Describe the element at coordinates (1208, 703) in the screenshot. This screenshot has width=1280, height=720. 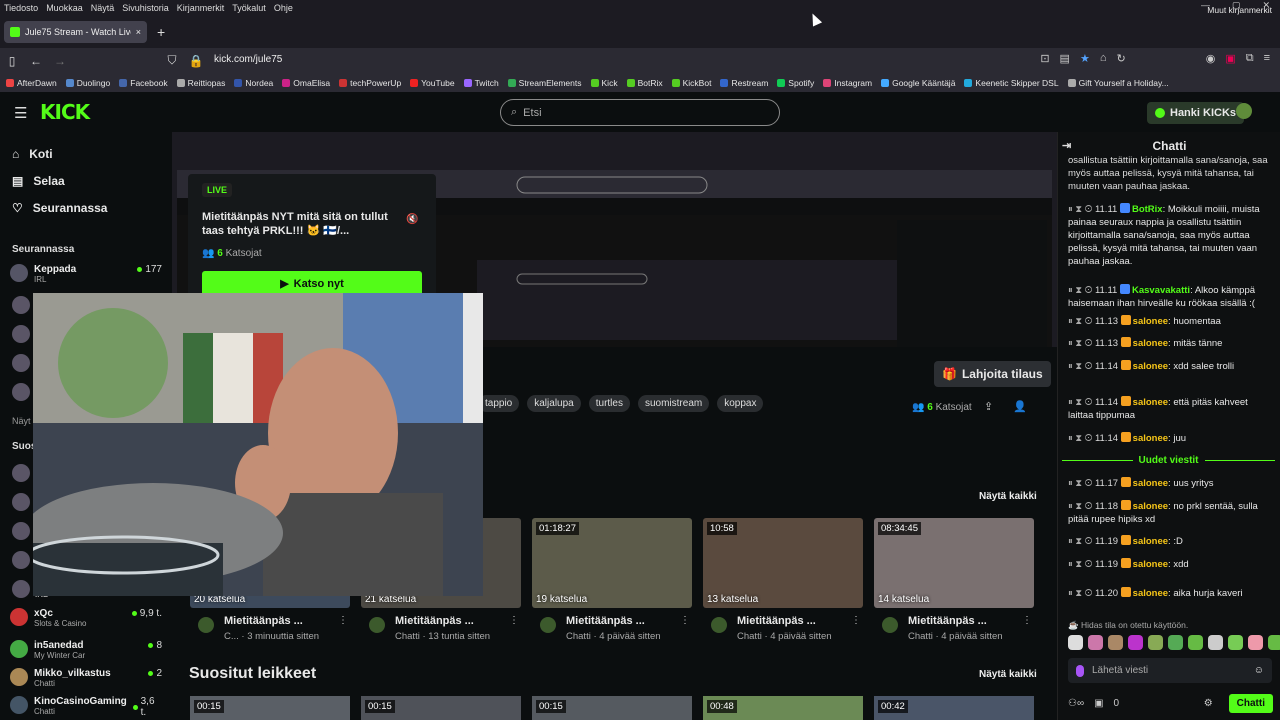
I see `settings-icon: ⚙` at that location.